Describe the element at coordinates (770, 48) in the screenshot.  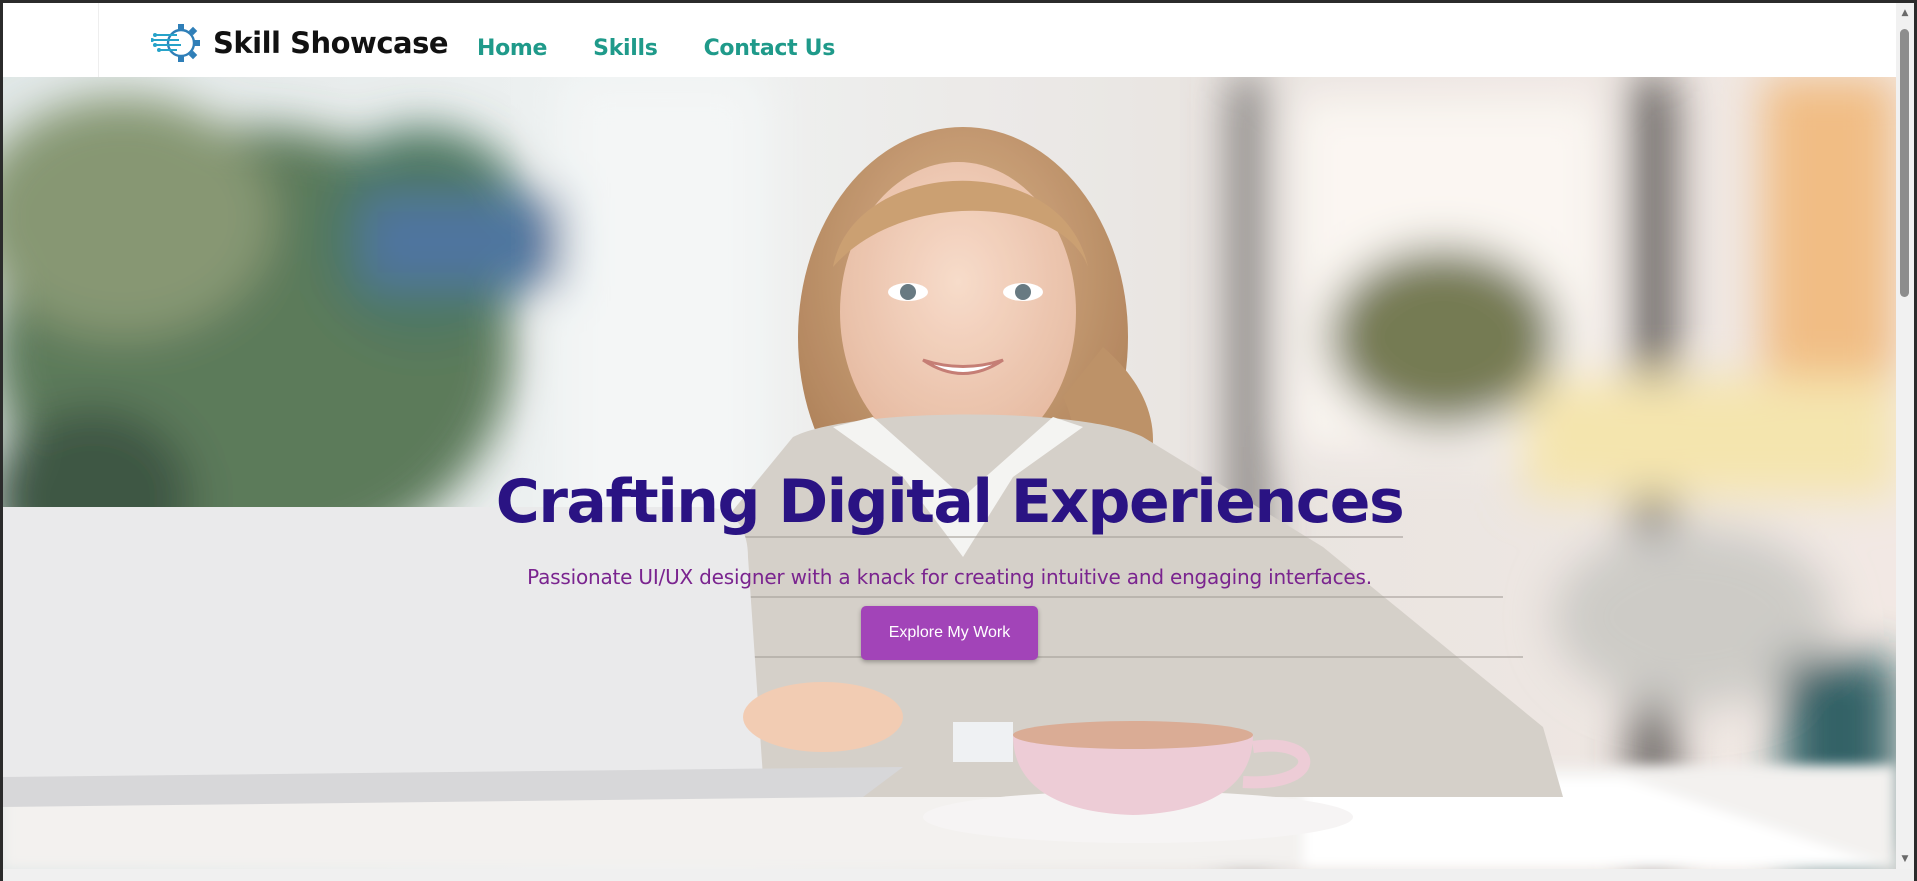
I see `nav-link-contact-us: Contact Us` at that location.